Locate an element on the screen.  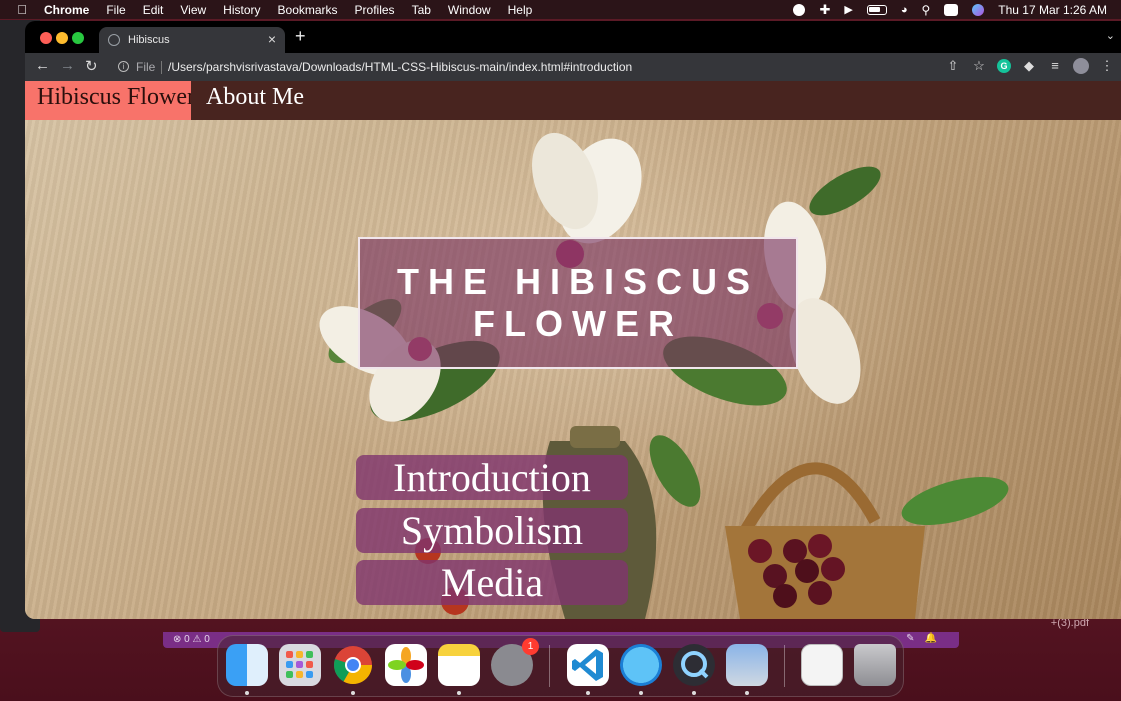
notes-icon is located at coordinates (459, 665).